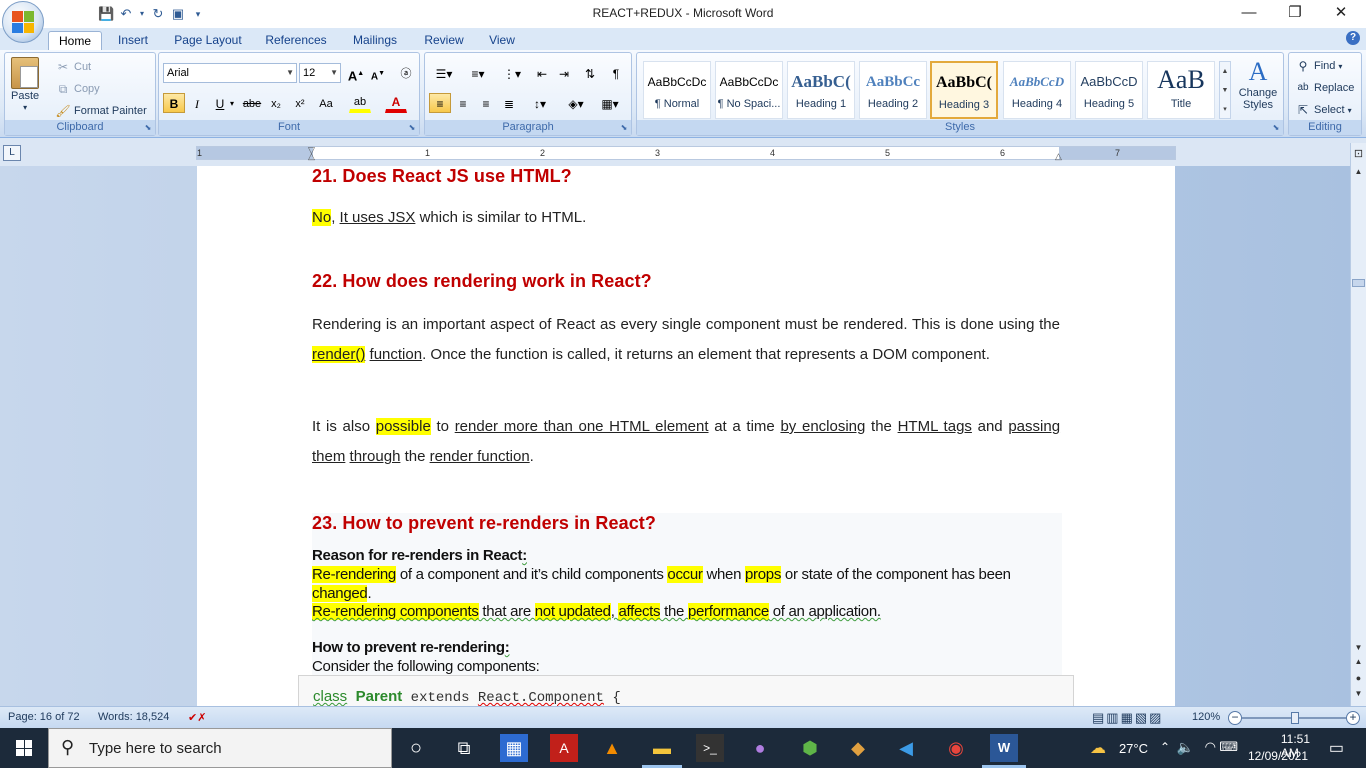 The image size is (1366, 768). I want to click on word-icon: W, so click(1004, 748).